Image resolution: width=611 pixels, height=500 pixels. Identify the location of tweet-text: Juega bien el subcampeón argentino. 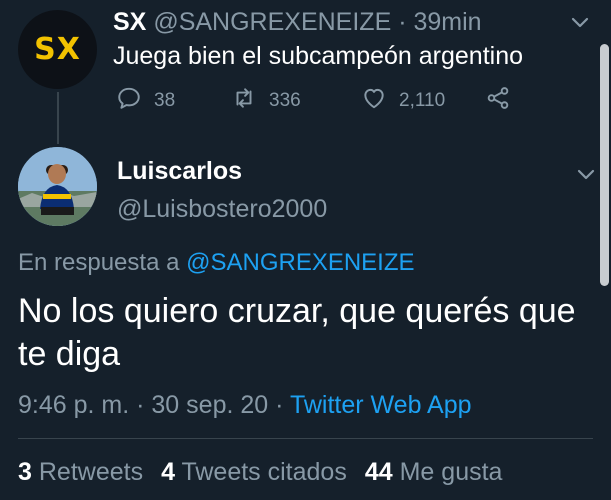
(318, 56).